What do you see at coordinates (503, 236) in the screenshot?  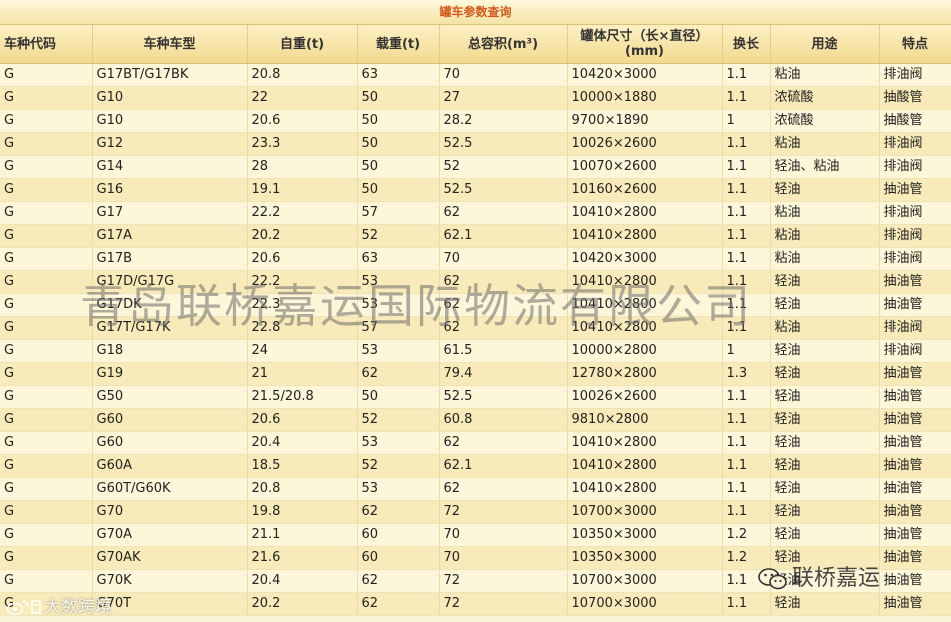 I see `table-cell: 62.1` at bounding box center [503, 236].